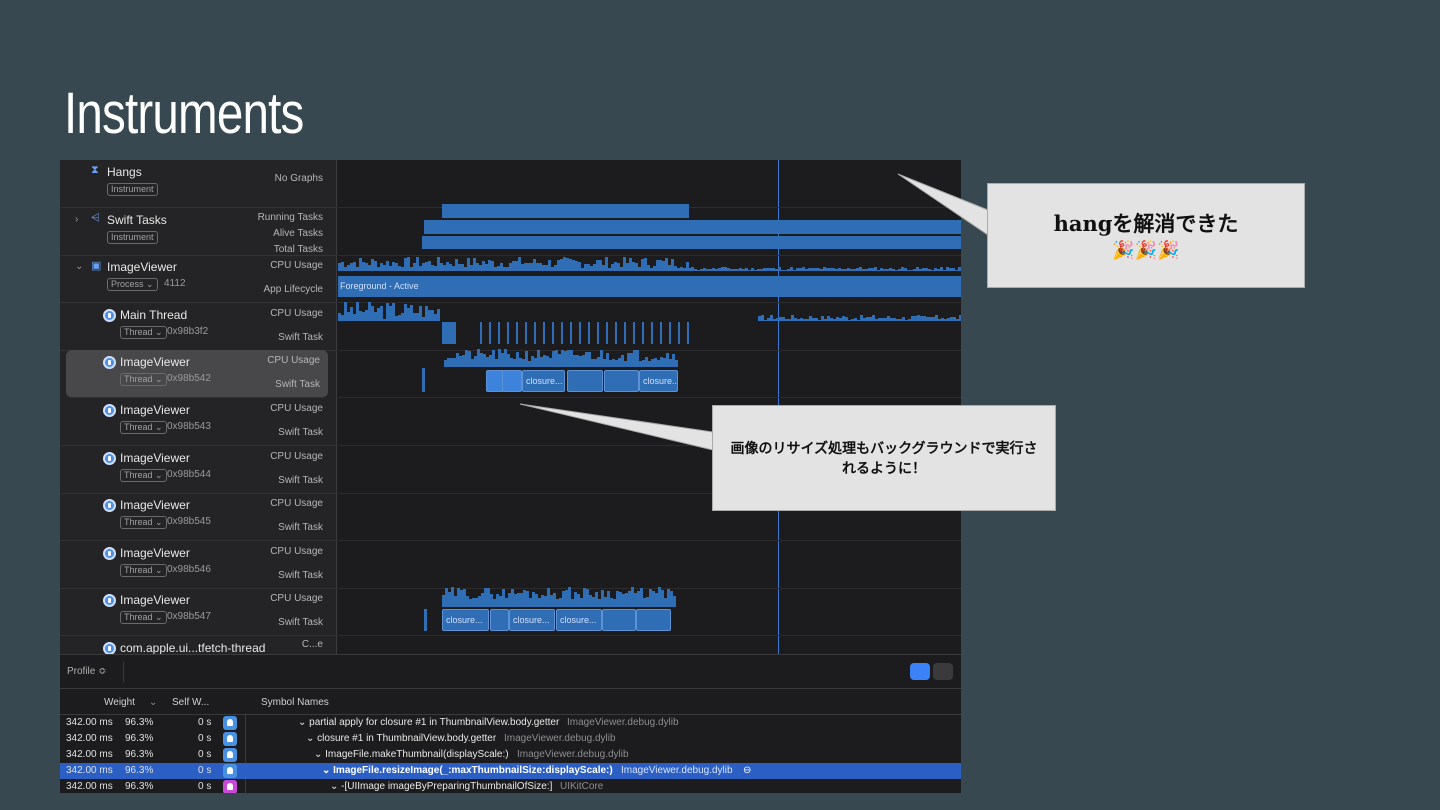 The image size is (1440, 810). Describe the element at coordinates (1146, 250) in the screenshot. I see `party-popper-icon: 🎉🎉🎉` at that location.